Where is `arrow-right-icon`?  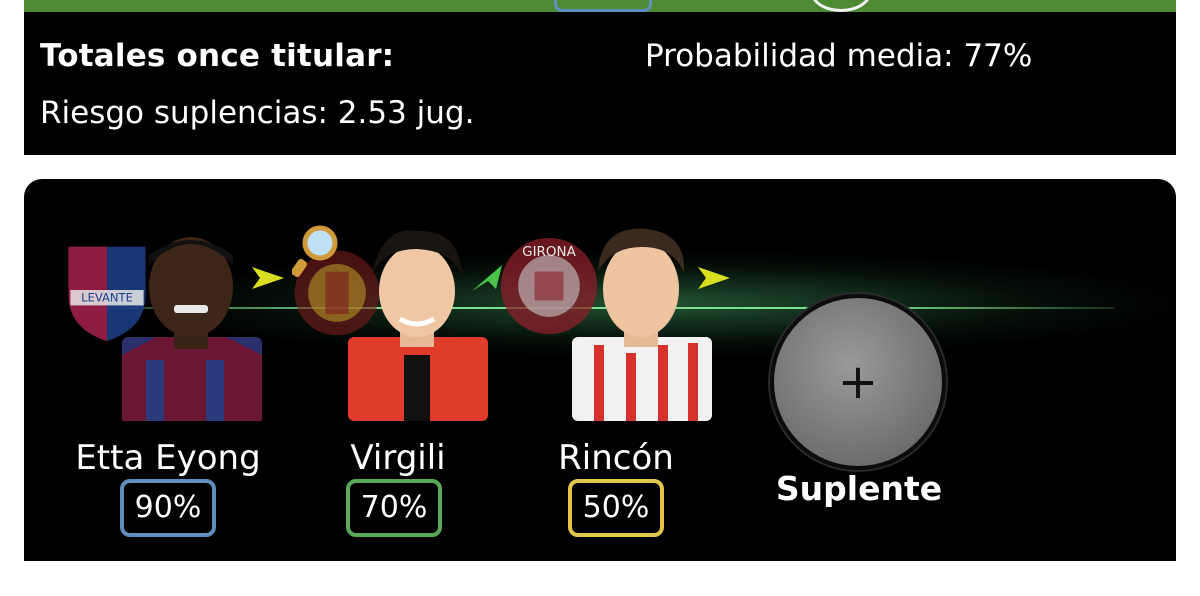
arrow-right-icon is located at coordinates (714, 278).